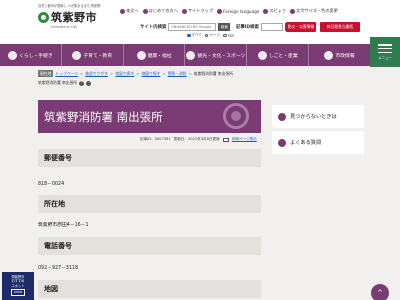  Describe the element at coordinates (301, 27) in the screenshot. I see `emergency-info-button: 防災・災害情報` at that location.